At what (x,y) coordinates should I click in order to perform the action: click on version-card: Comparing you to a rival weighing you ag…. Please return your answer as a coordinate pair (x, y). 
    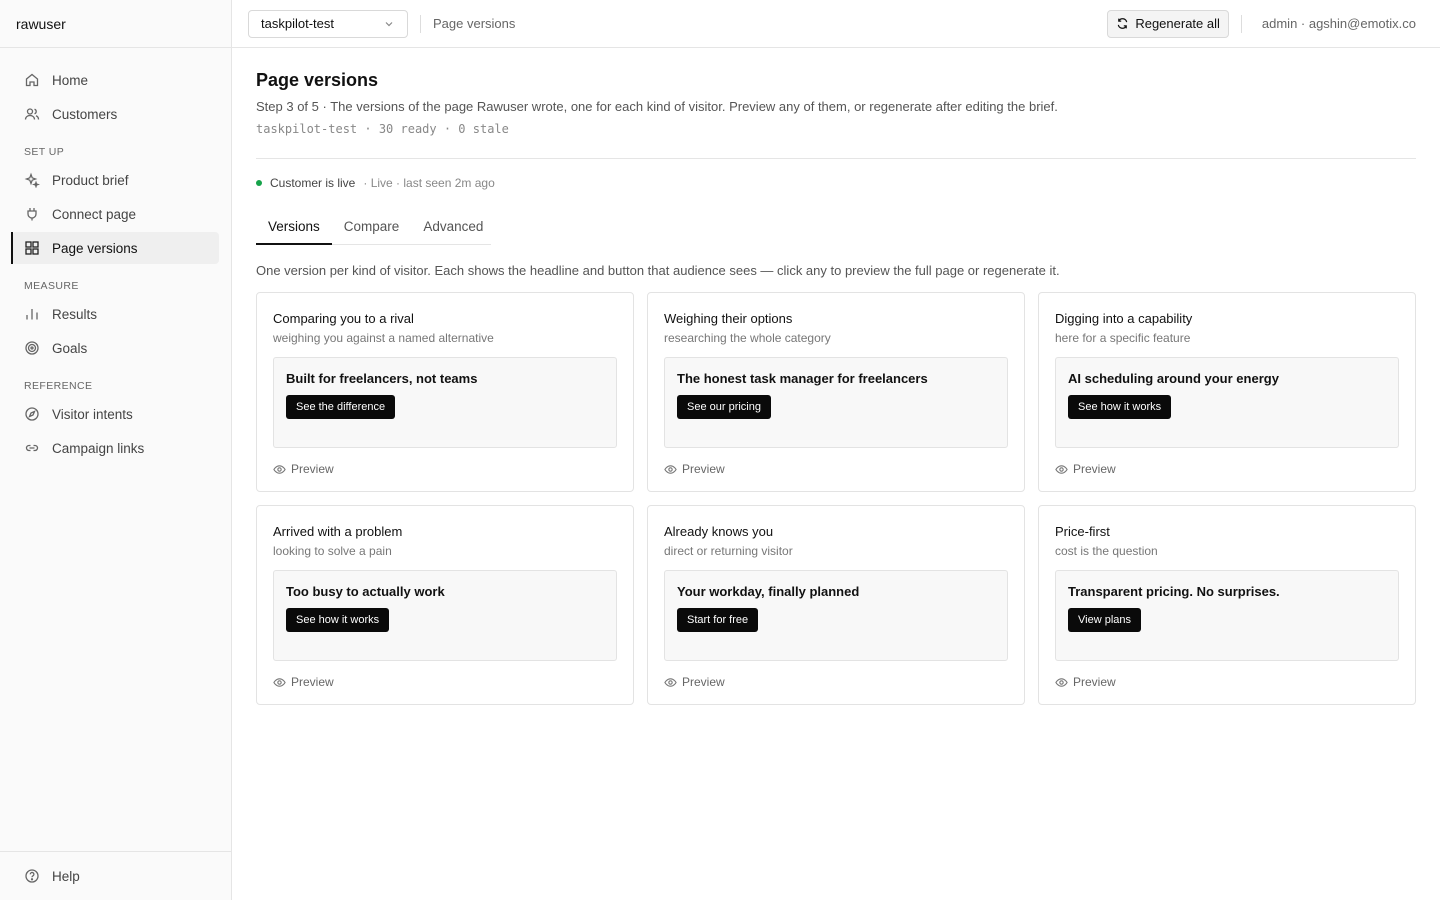
    Looking at the image, I should click on (445, 392).